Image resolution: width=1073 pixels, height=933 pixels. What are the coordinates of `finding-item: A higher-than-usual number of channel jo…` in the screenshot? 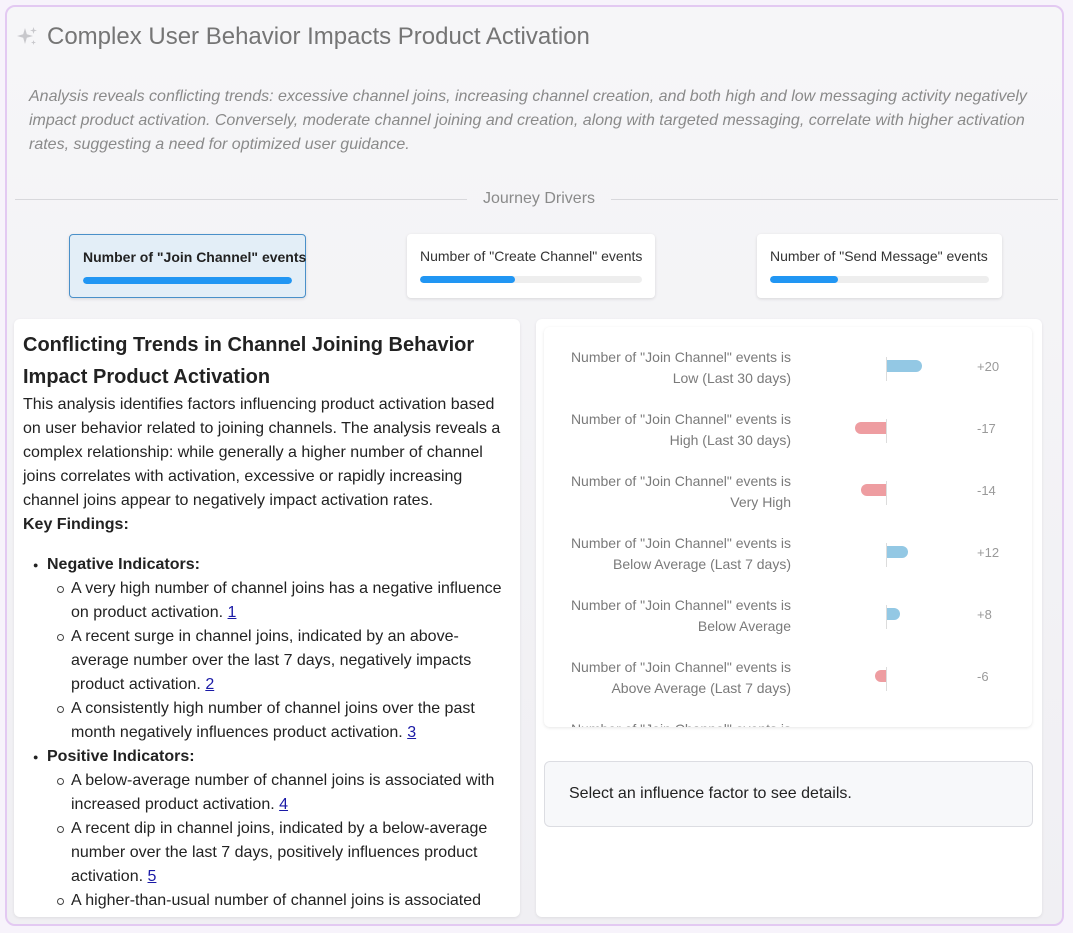 It's located at (284, 901).